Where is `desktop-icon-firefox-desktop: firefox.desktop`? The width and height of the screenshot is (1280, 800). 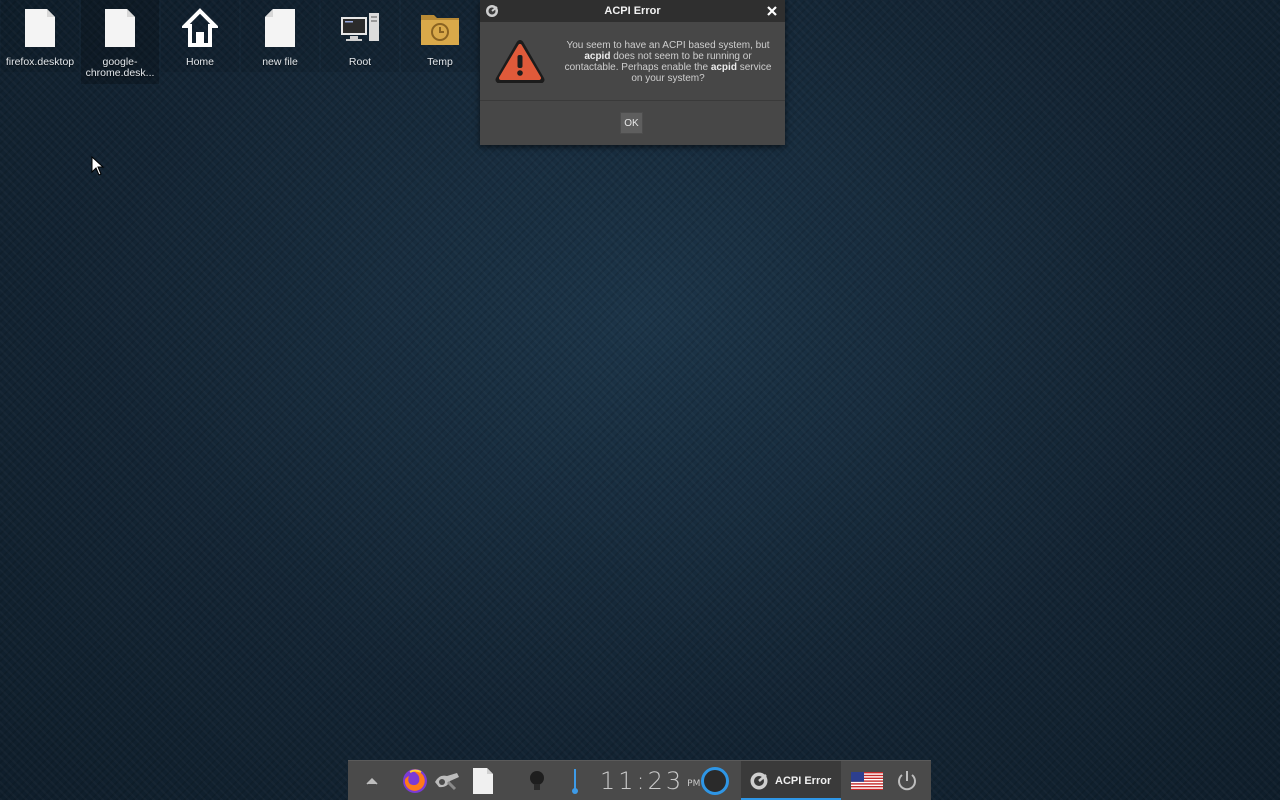 desktop-icon-firefox-desktop: firefox.desktop is located at coordinates (40, 36).